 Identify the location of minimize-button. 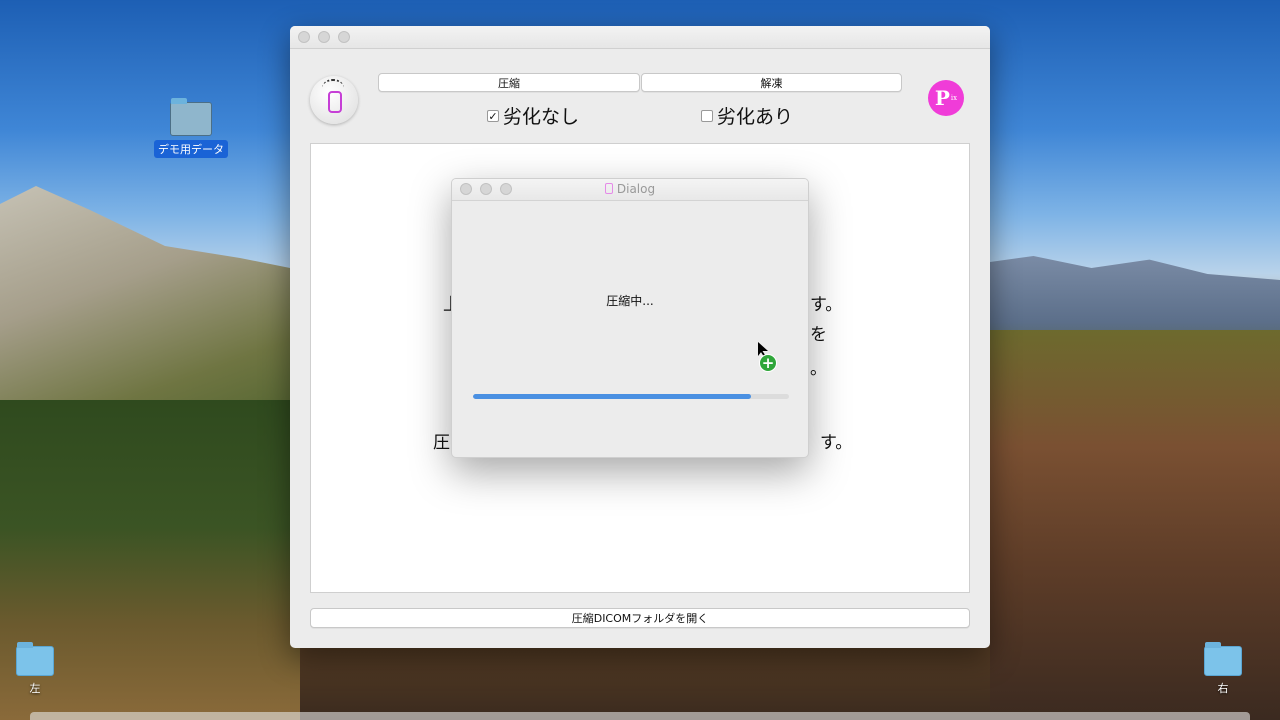
(324, 37).